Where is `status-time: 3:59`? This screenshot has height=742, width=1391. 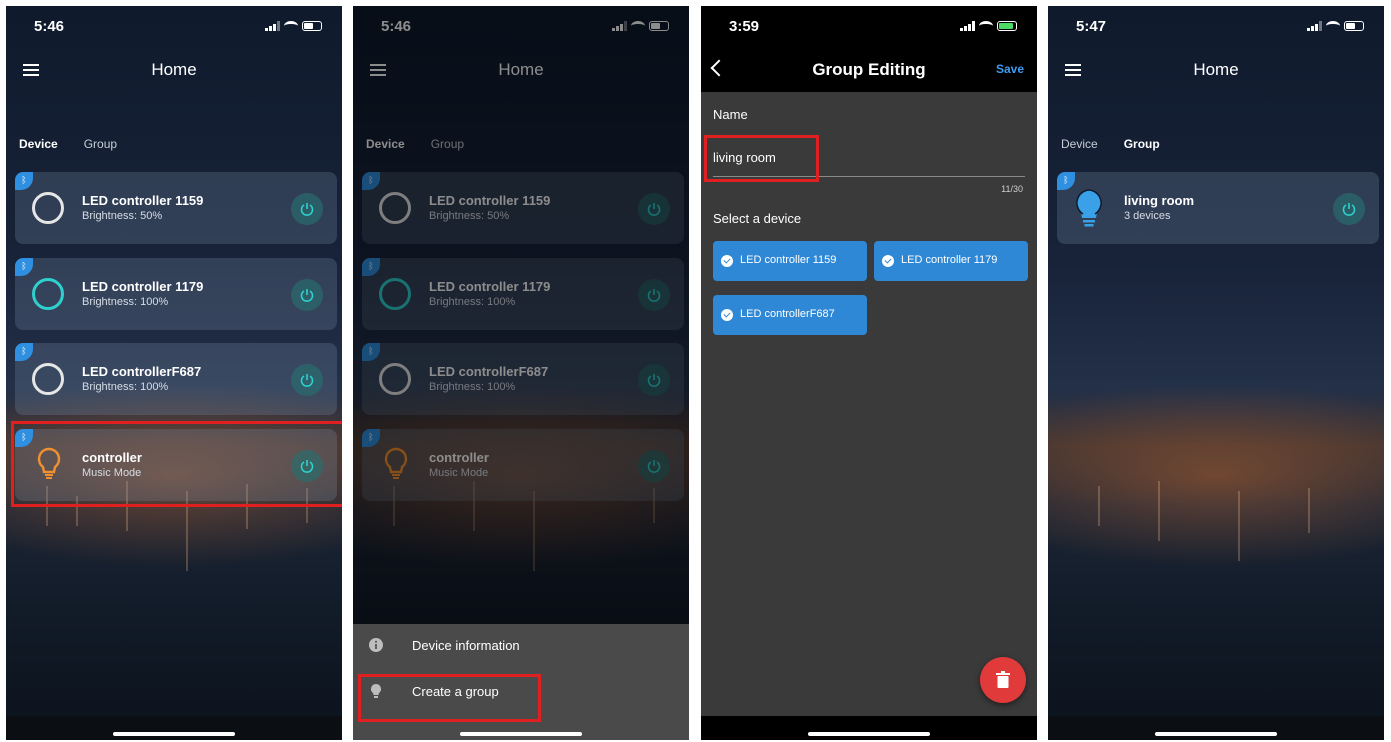 status-time: 3:59 is located at coordinates (744, 26).